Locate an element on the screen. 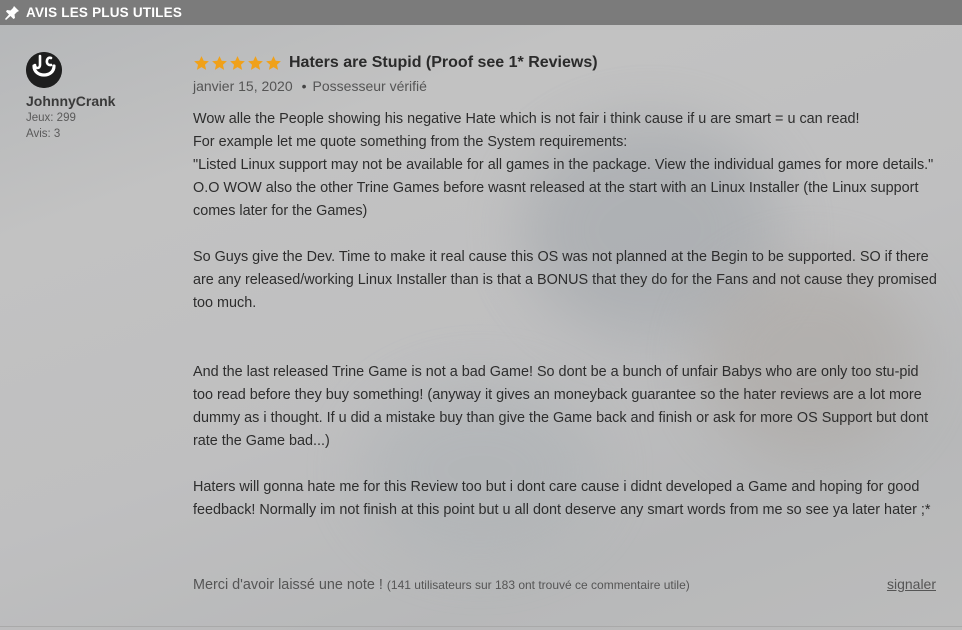 This screenshot has height=630, width=962. helpful-prompt: Merci d'avoir laissé une note ! is located at coordinates (288, 585).